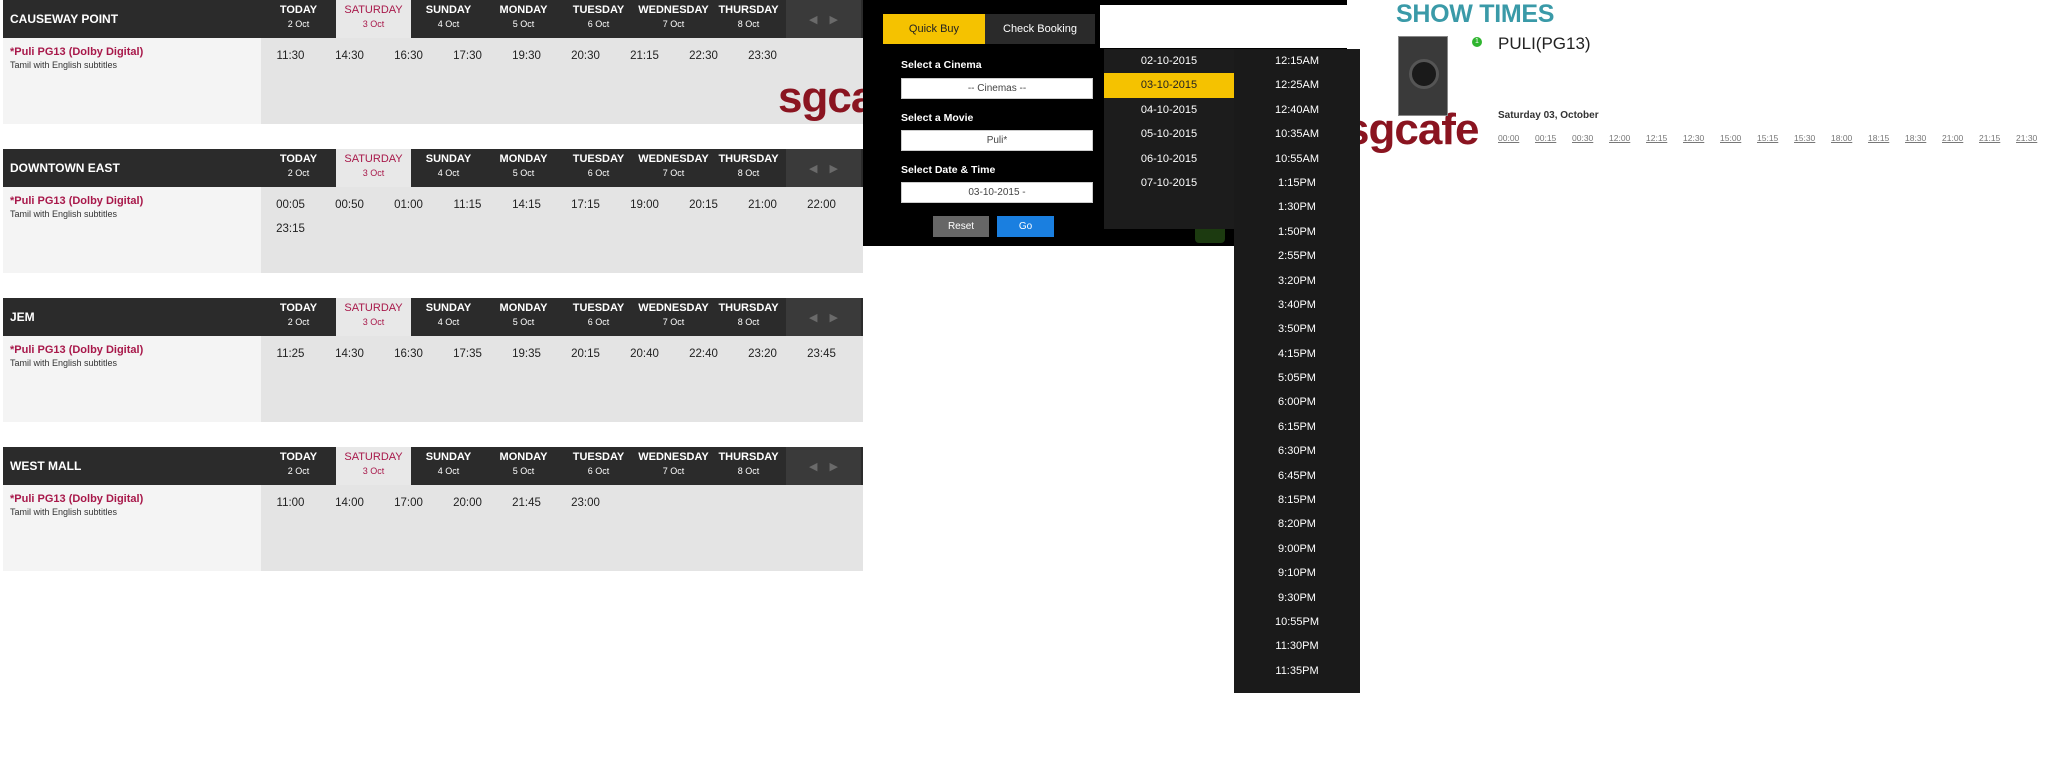  Describe the element at coordinates (1297, 500) in the screenshot. I see `time-option: 8:15PM` at that location.